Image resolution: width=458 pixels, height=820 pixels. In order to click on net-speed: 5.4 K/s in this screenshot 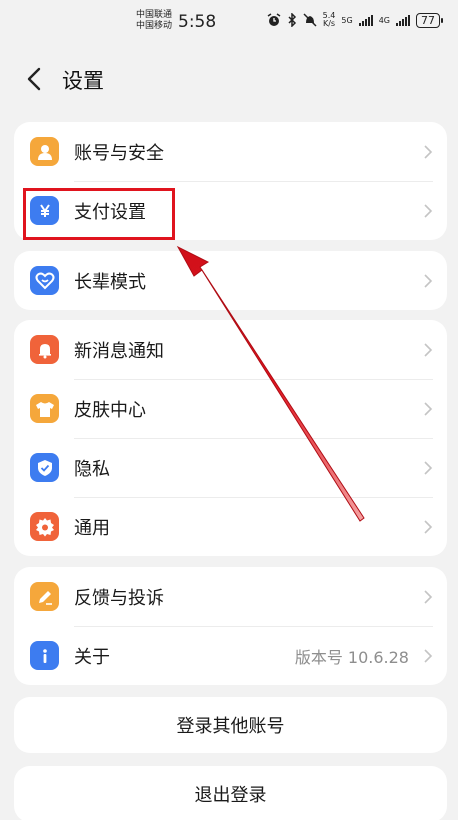, I will do `click(329, 20)`.